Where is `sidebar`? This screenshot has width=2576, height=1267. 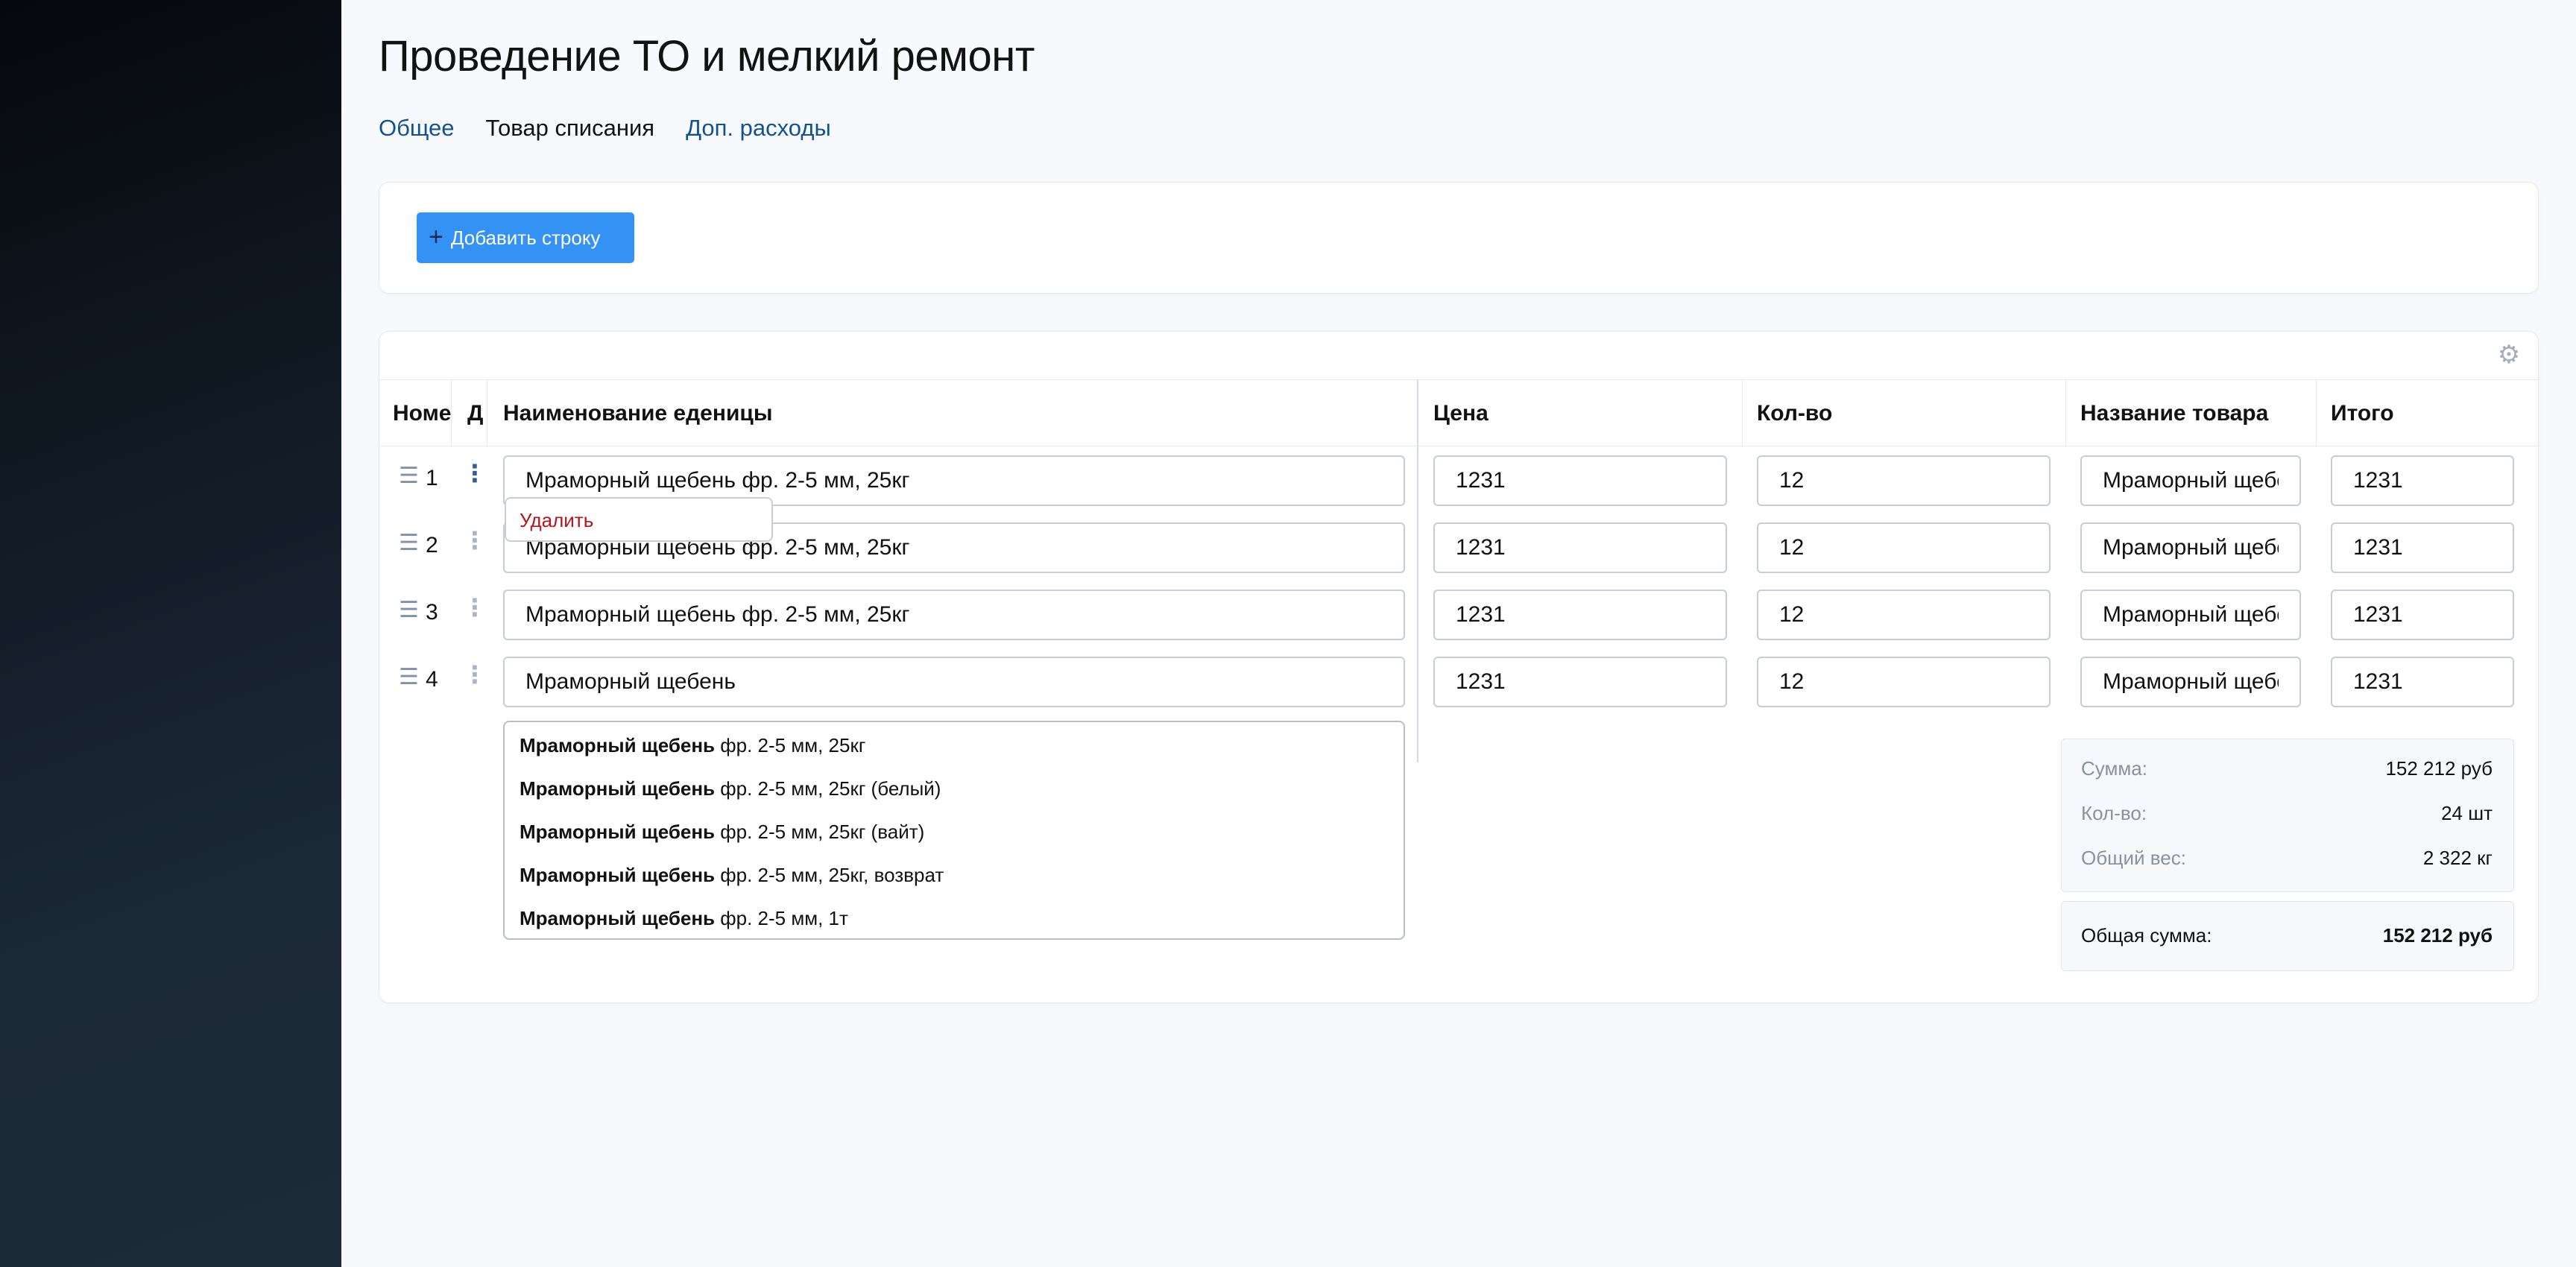
sidebar is located at coordinates (170, 633).